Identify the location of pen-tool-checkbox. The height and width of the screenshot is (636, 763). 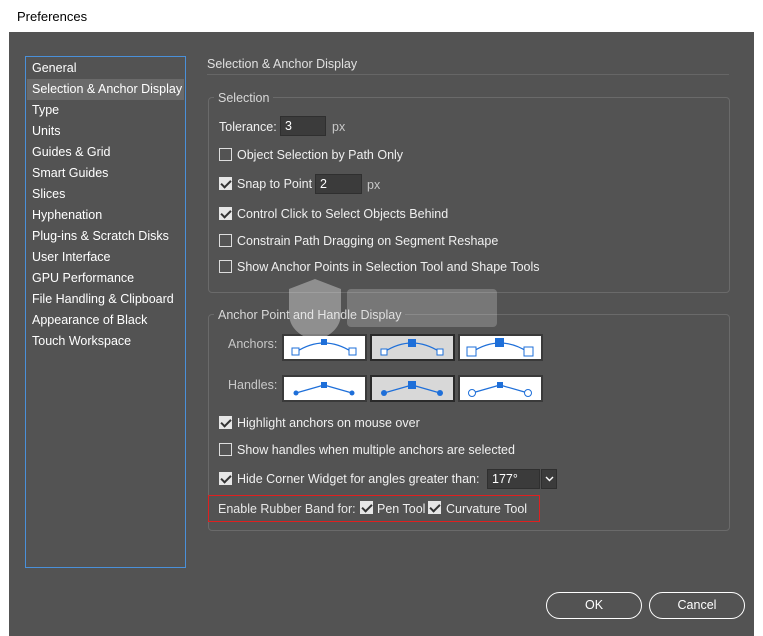
(366, 507).